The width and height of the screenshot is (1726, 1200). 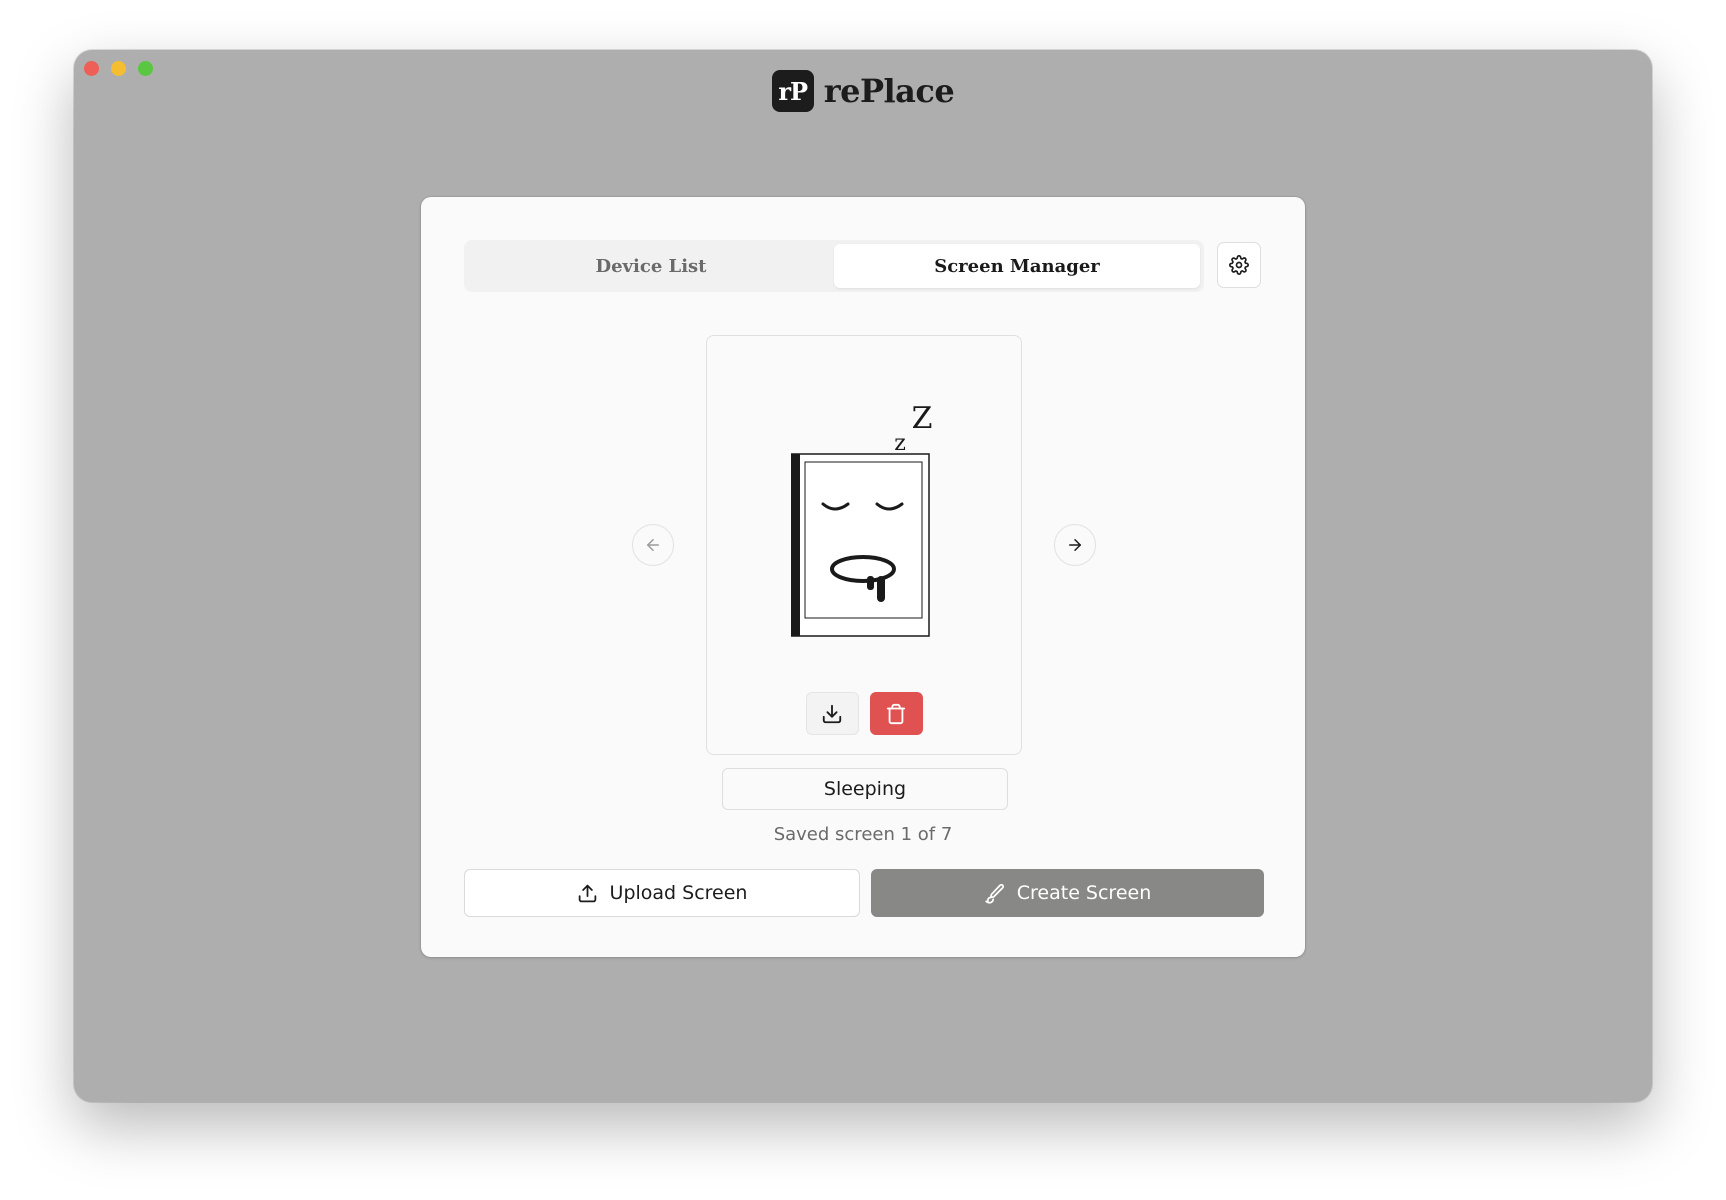 I want to click on upload-screen-button: Upload Screen, so click(x=662, y=893).